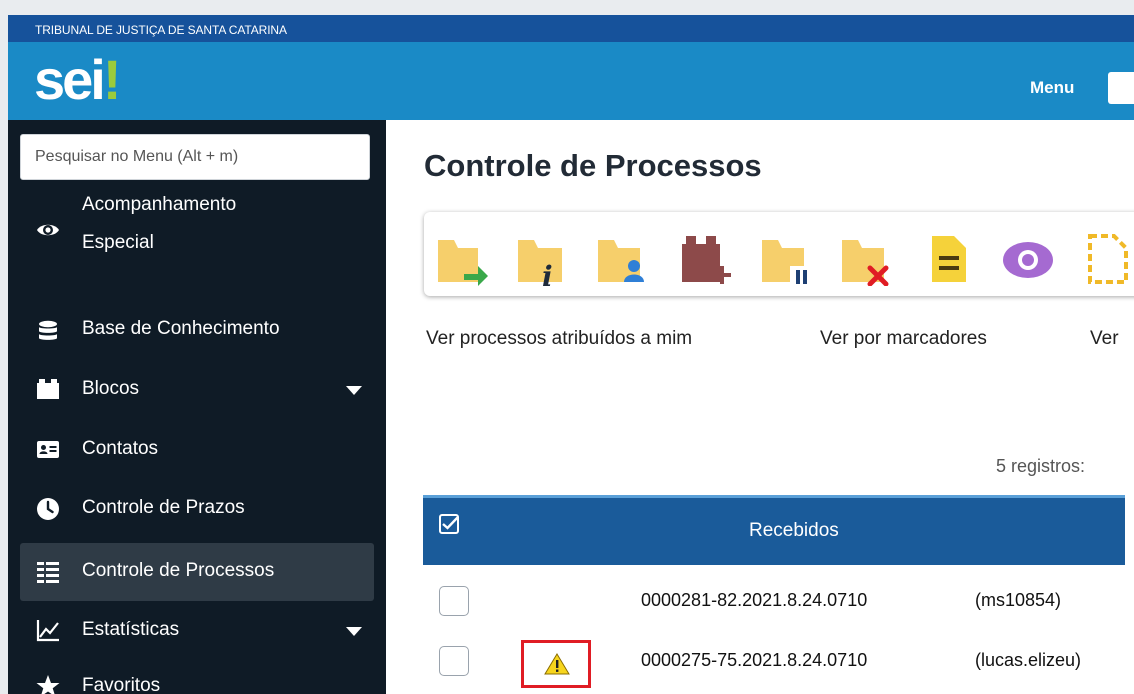  What do you see at coordinates (593, 165) in the screenshot?
I see `page-title: Controle de Processos` at bounding box center [593, 165].